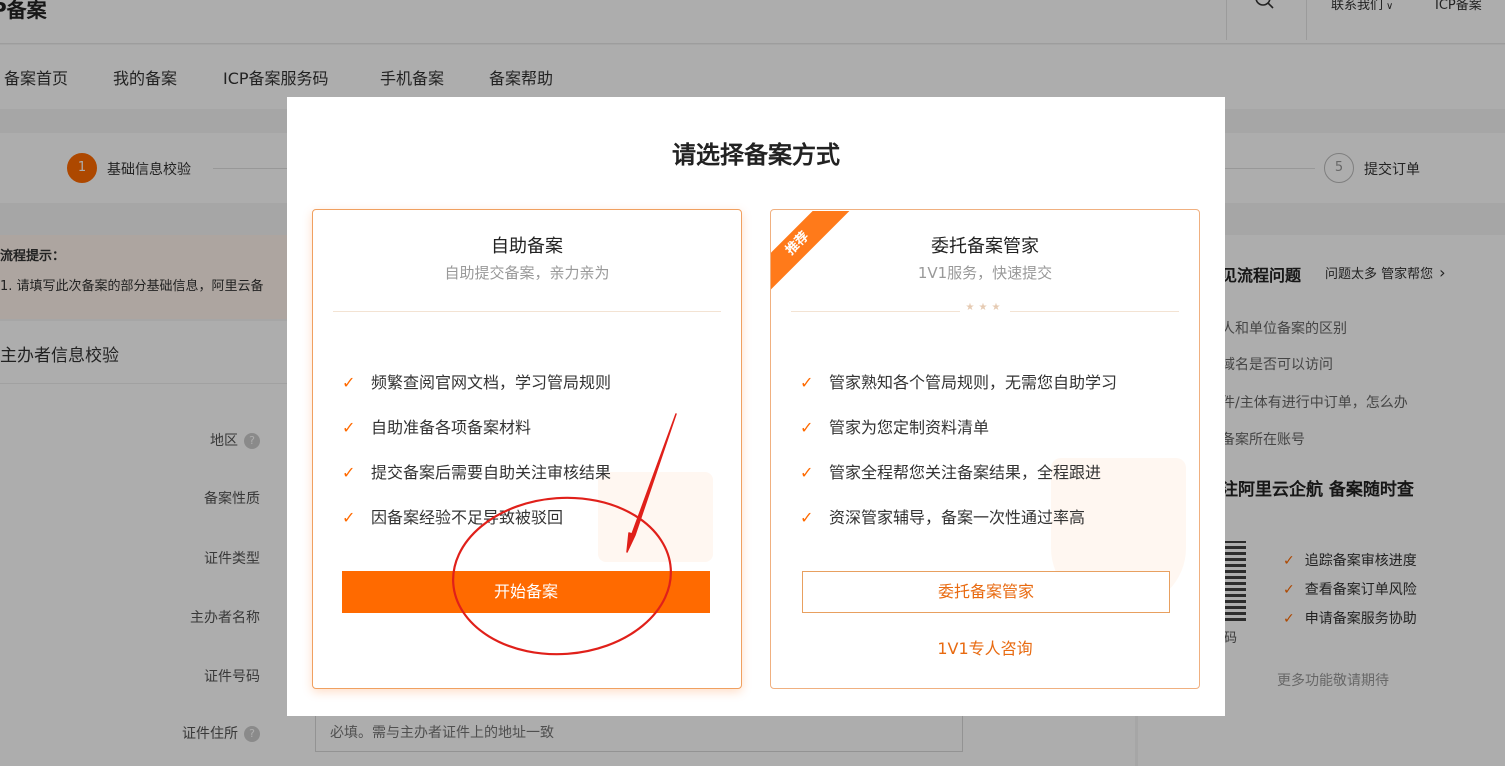 This screenshot has width=1505, height=766. What do you see at coordinates (477, 382) in the screenshot?
I see `feature-item: ✓ 频繁查阅官网文档，学习管局规则` at bounding box center [477, 382].